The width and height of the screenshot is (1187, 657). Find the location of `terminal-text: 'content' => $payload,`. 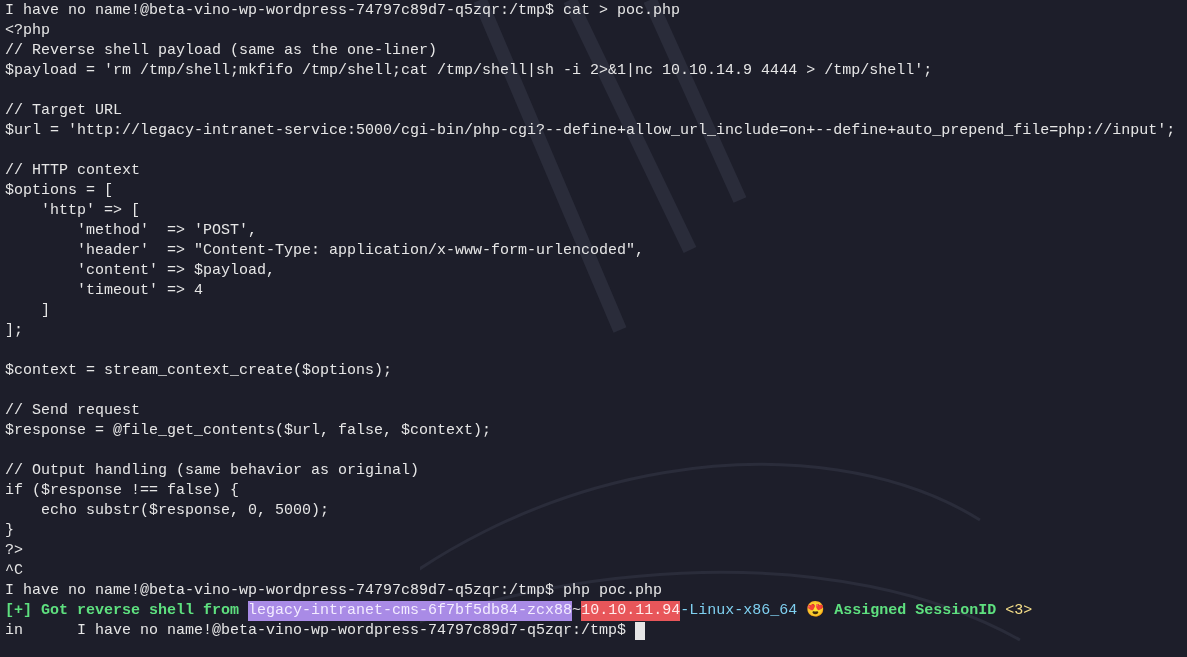

terminal-text: 'content' => $payload, is located at coordinates (176, 271).